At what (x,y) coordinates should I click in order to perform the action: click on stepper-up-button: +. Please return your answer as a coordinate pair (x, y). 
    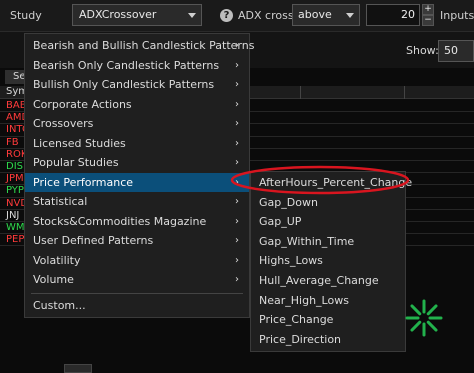
    Looking at the image, I should click on (428, 9).